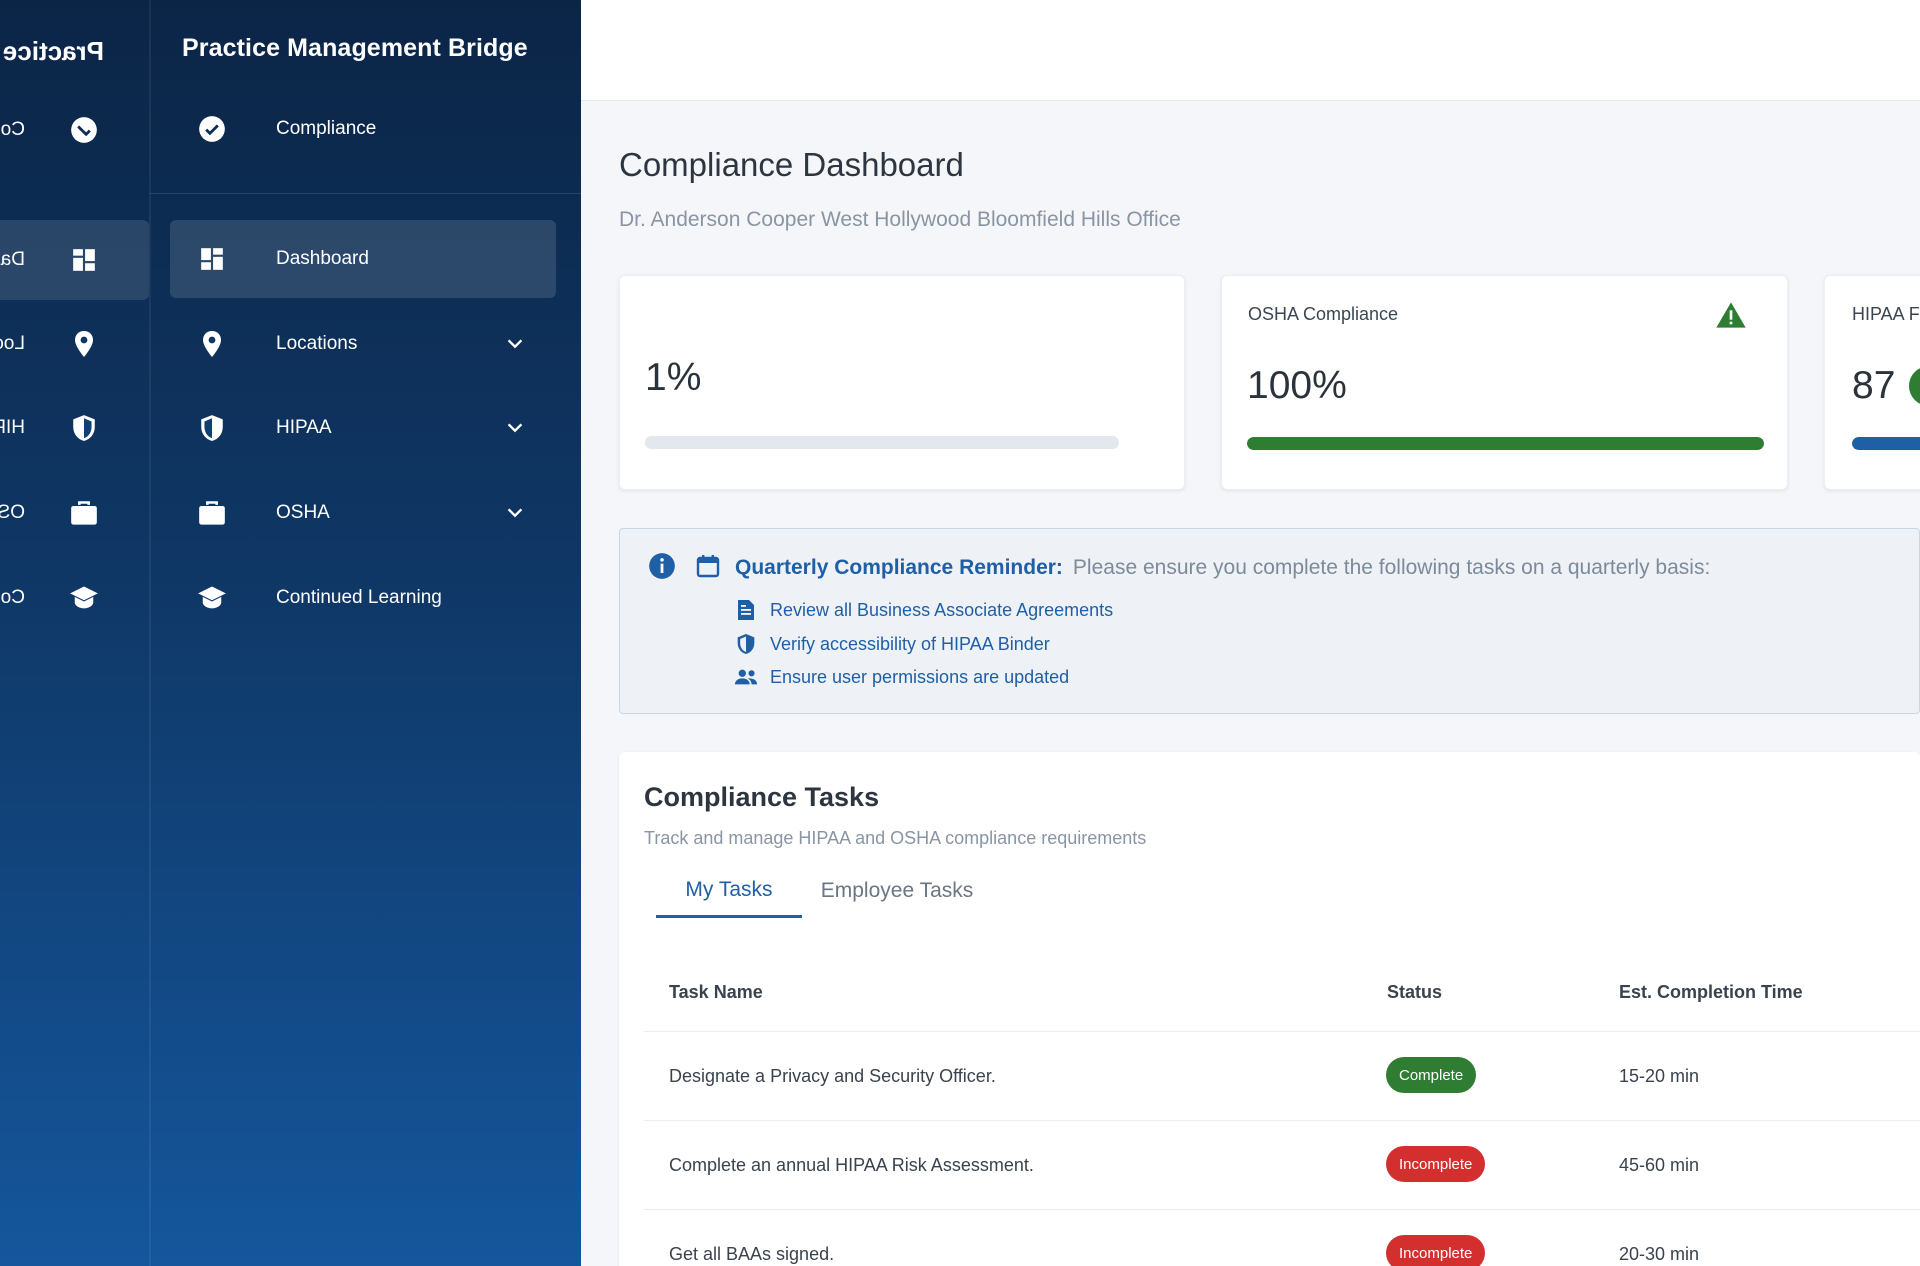  Describe the element at coordinates (363, 428) in the screenshot. I see `sidebar-item-hipaa: HIPAA` at that location.